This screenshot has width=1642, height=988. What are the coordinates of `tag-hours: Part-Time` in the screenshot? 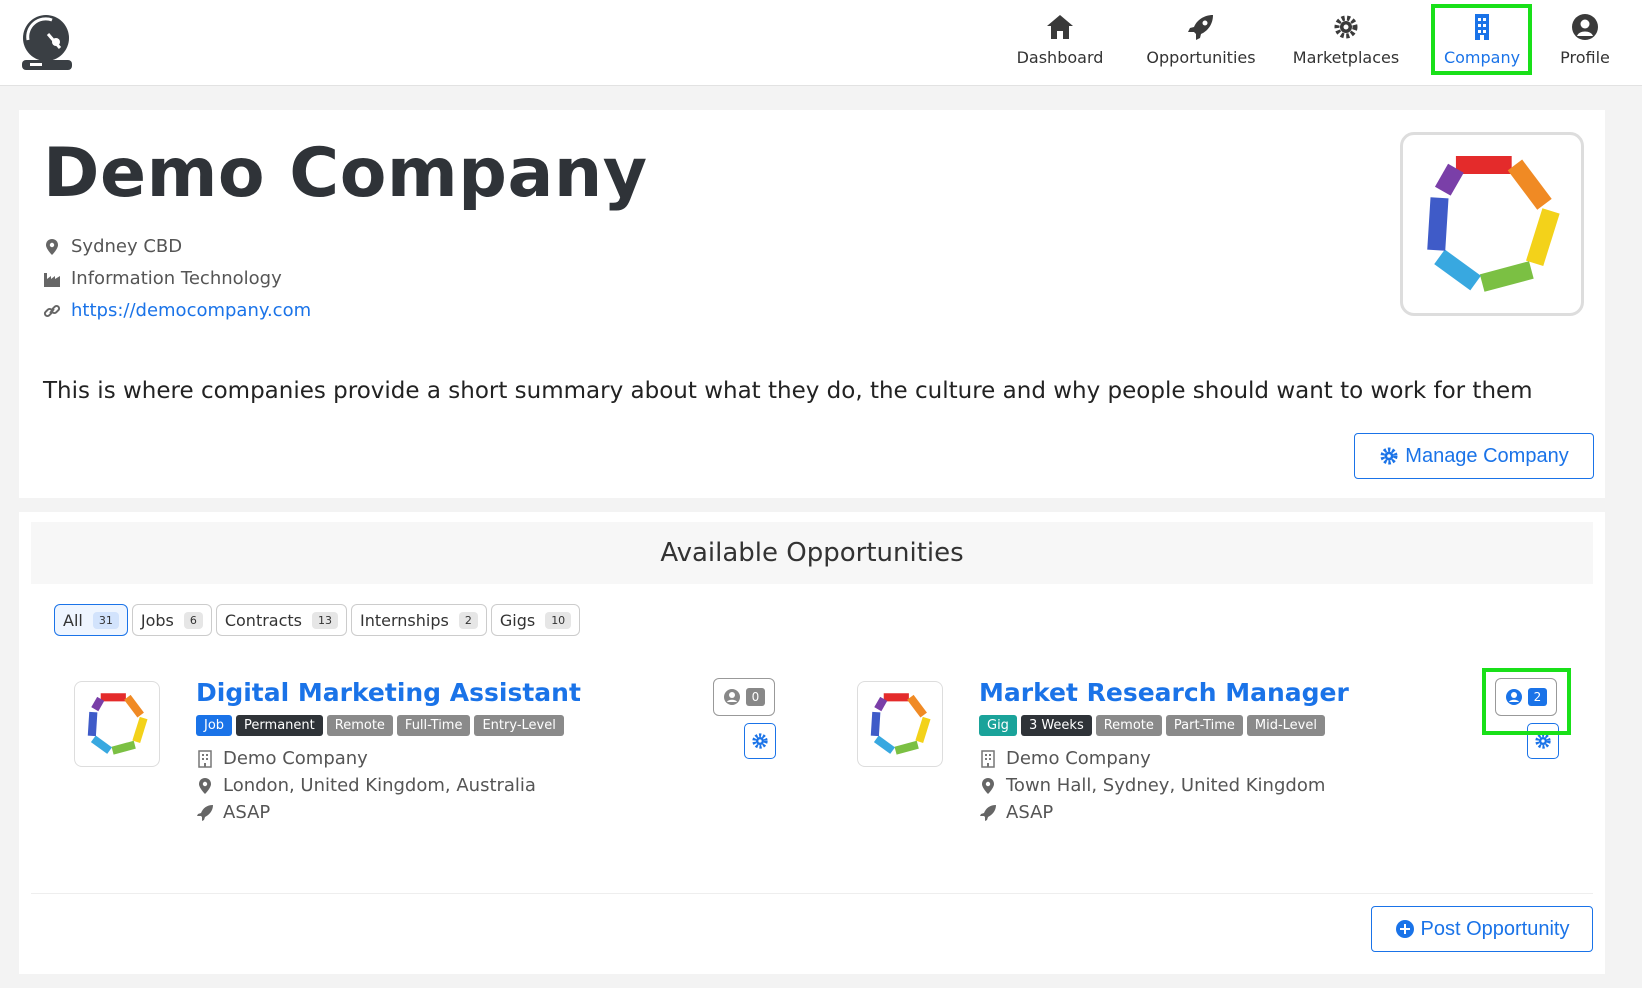 It's located at (1204, 725).